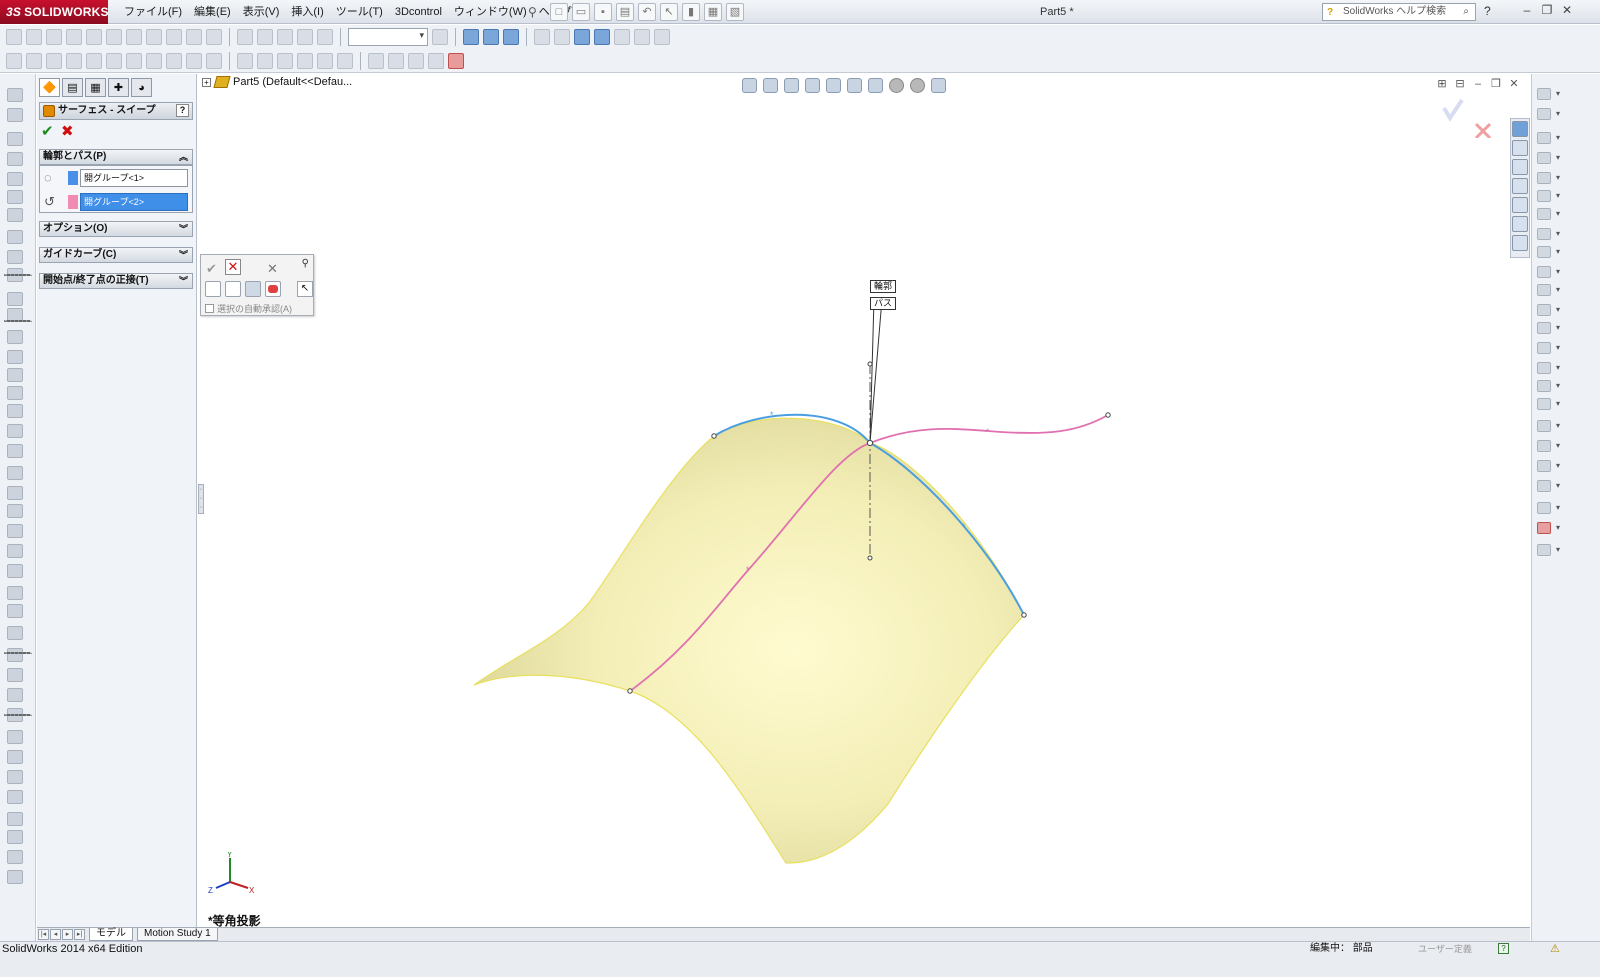  What do you see at coordinates (511, 37) in the screenshot?
I see `pan-icon` at bounding box center [511, 37].